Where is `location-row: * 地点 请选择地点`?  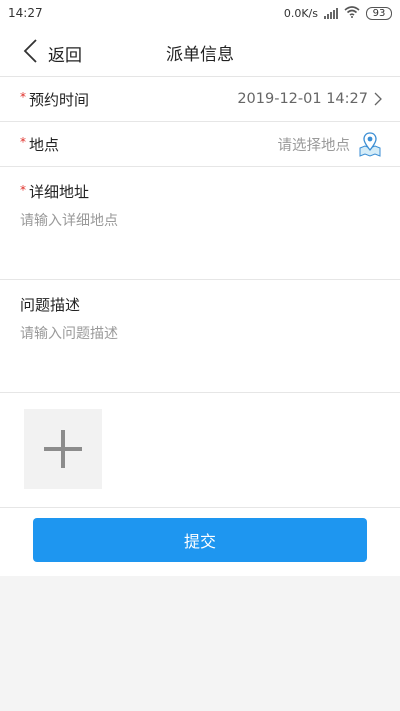 location-row: * 地点 请选择地点 is located at coordinates (200, 144).